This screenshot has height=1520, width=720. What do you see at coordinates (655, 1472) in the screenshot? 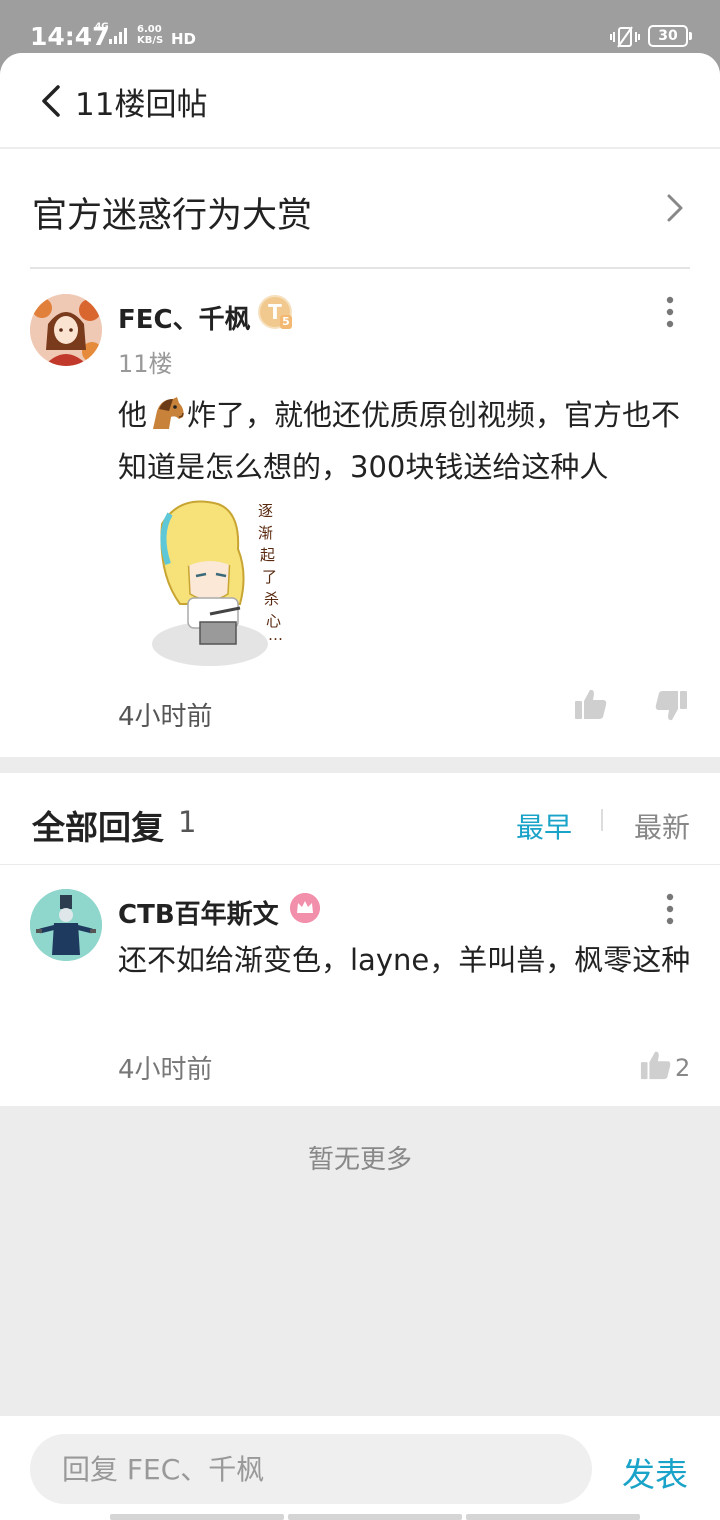
I see `submit-reply-button: 发表` at bounding box center [655, 1472].